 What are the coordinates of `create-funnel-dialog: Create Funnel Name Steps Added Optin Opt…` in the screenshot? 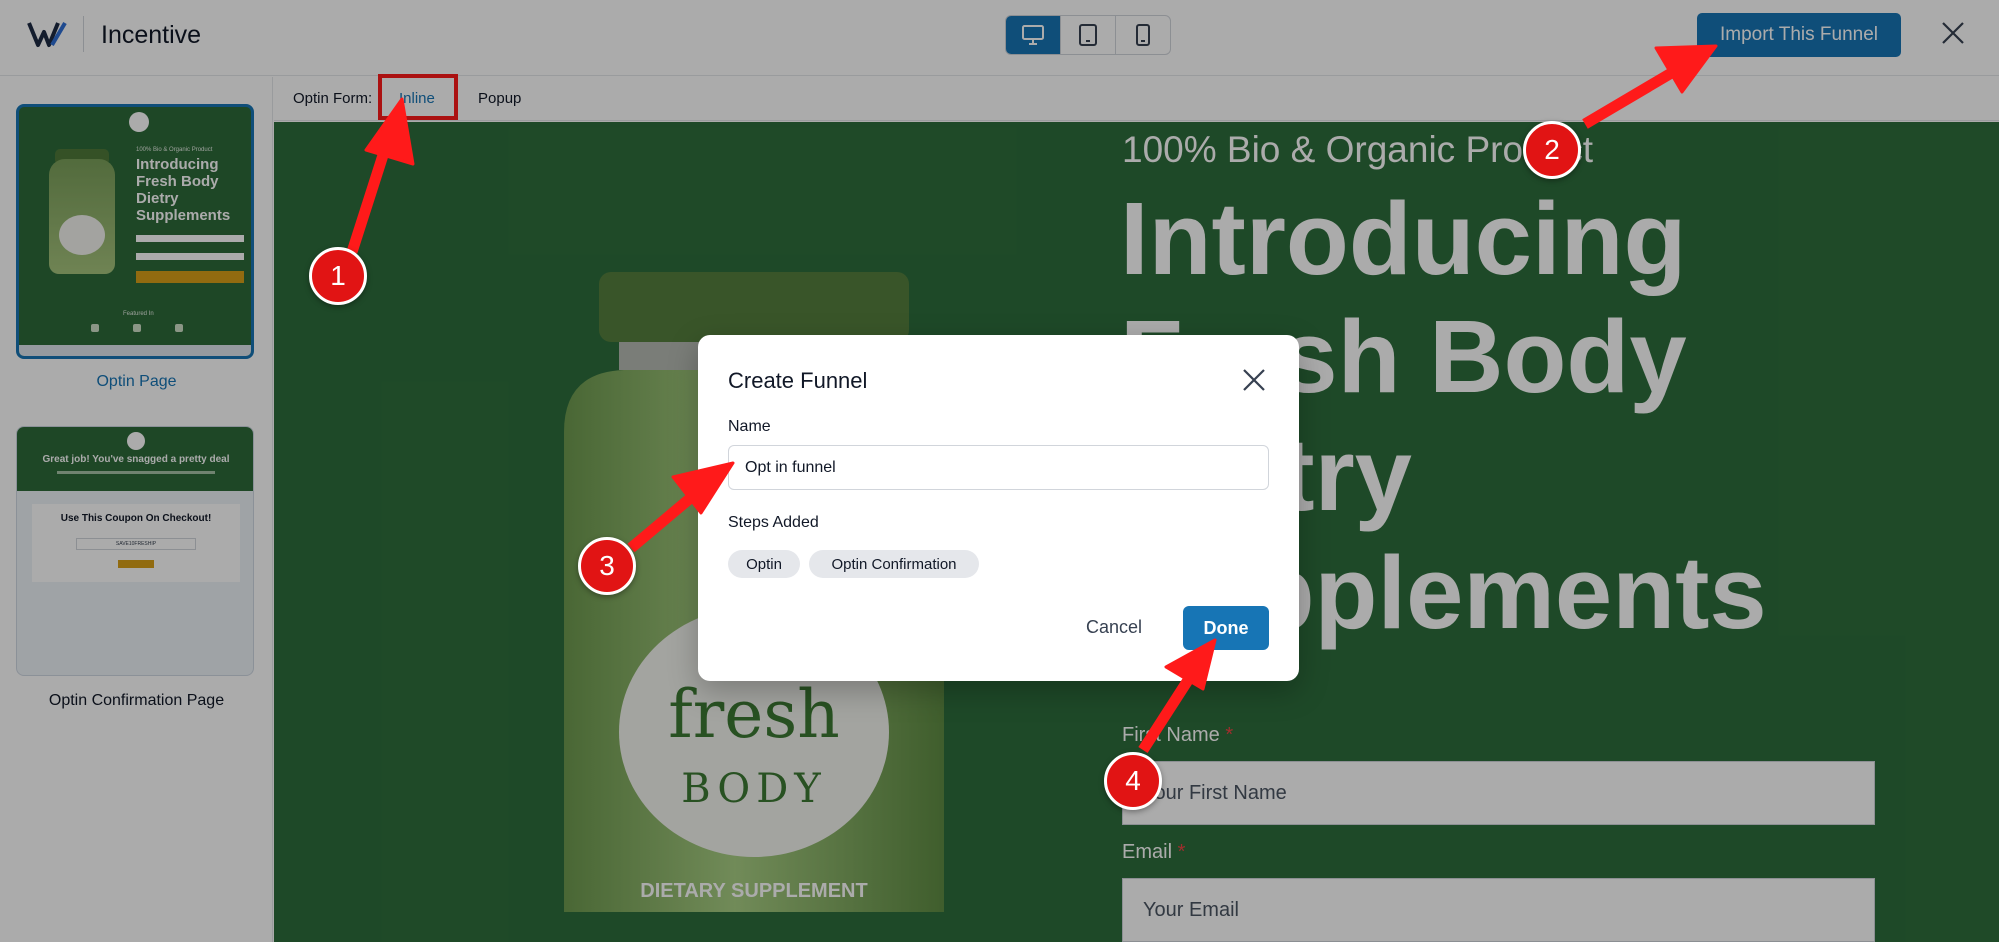 It's located at (998, 508).